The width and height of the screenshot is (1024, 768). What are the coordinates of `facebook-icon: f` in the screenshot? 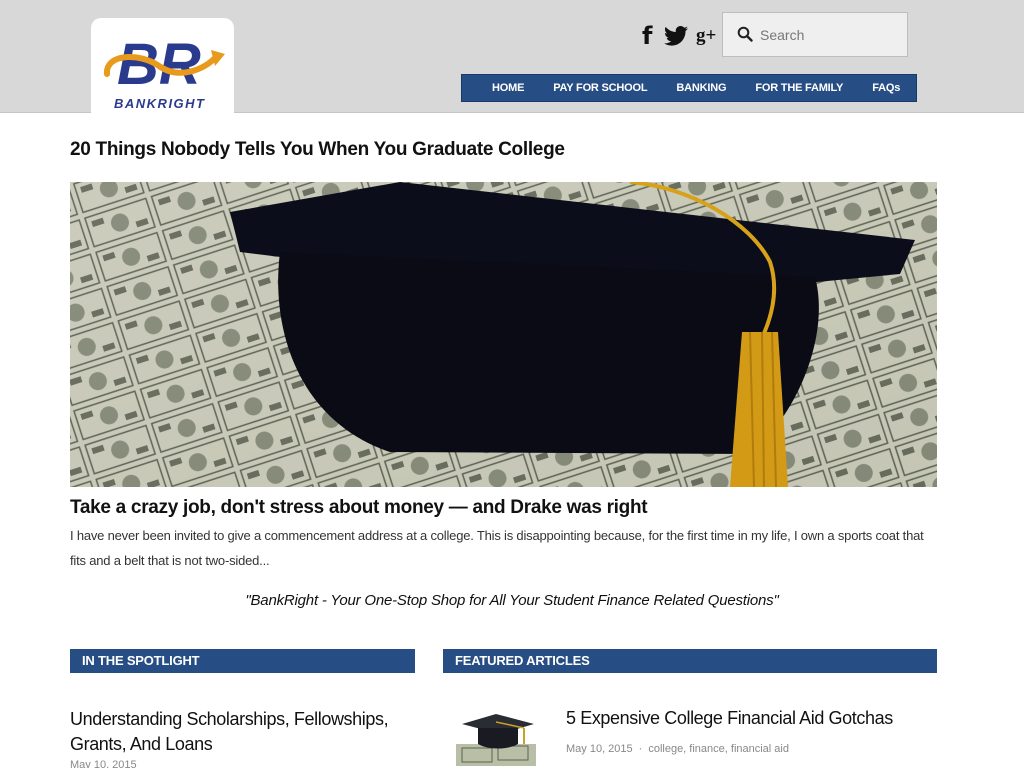 It's located at (649, 36).